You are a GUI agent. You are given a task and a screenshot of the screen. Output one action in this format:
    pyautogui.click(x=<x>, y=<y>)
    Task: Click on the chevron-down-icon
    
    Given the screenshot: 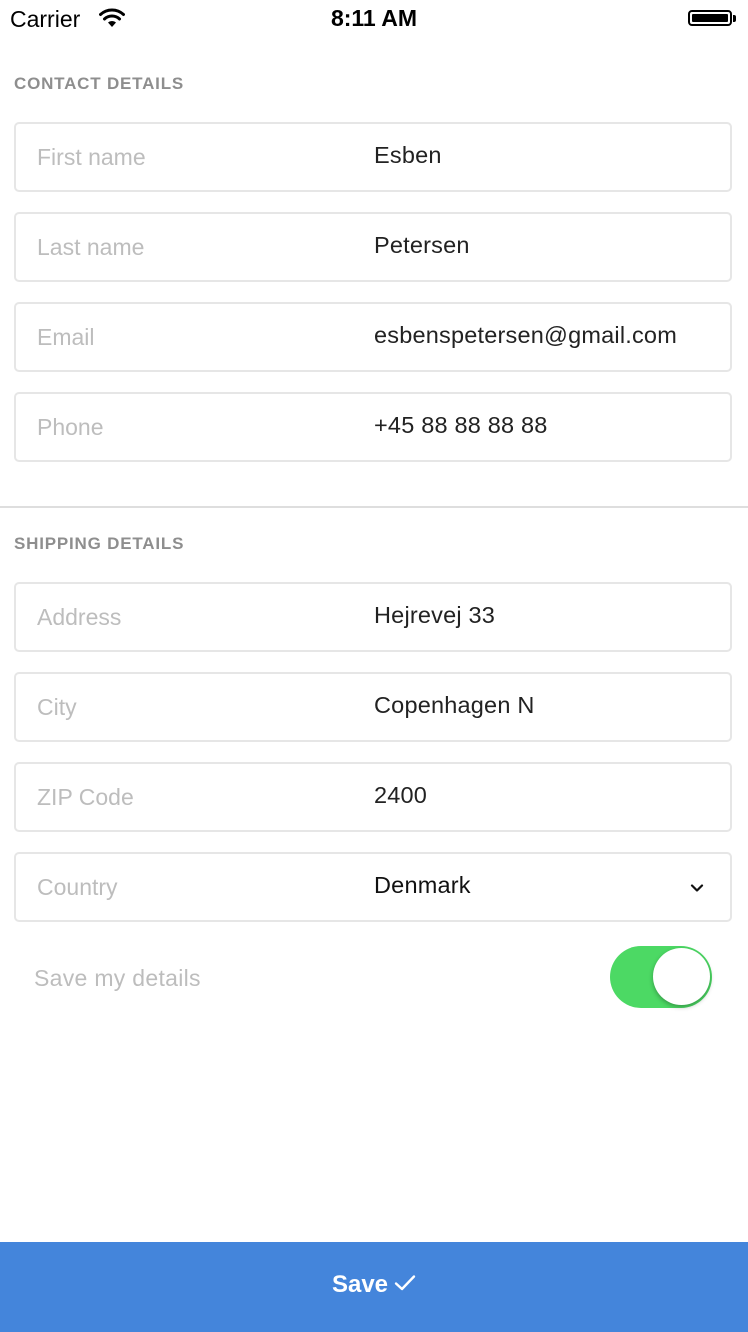 What is the action you would take?
    pyautogui.click(x=697, y=888)
    